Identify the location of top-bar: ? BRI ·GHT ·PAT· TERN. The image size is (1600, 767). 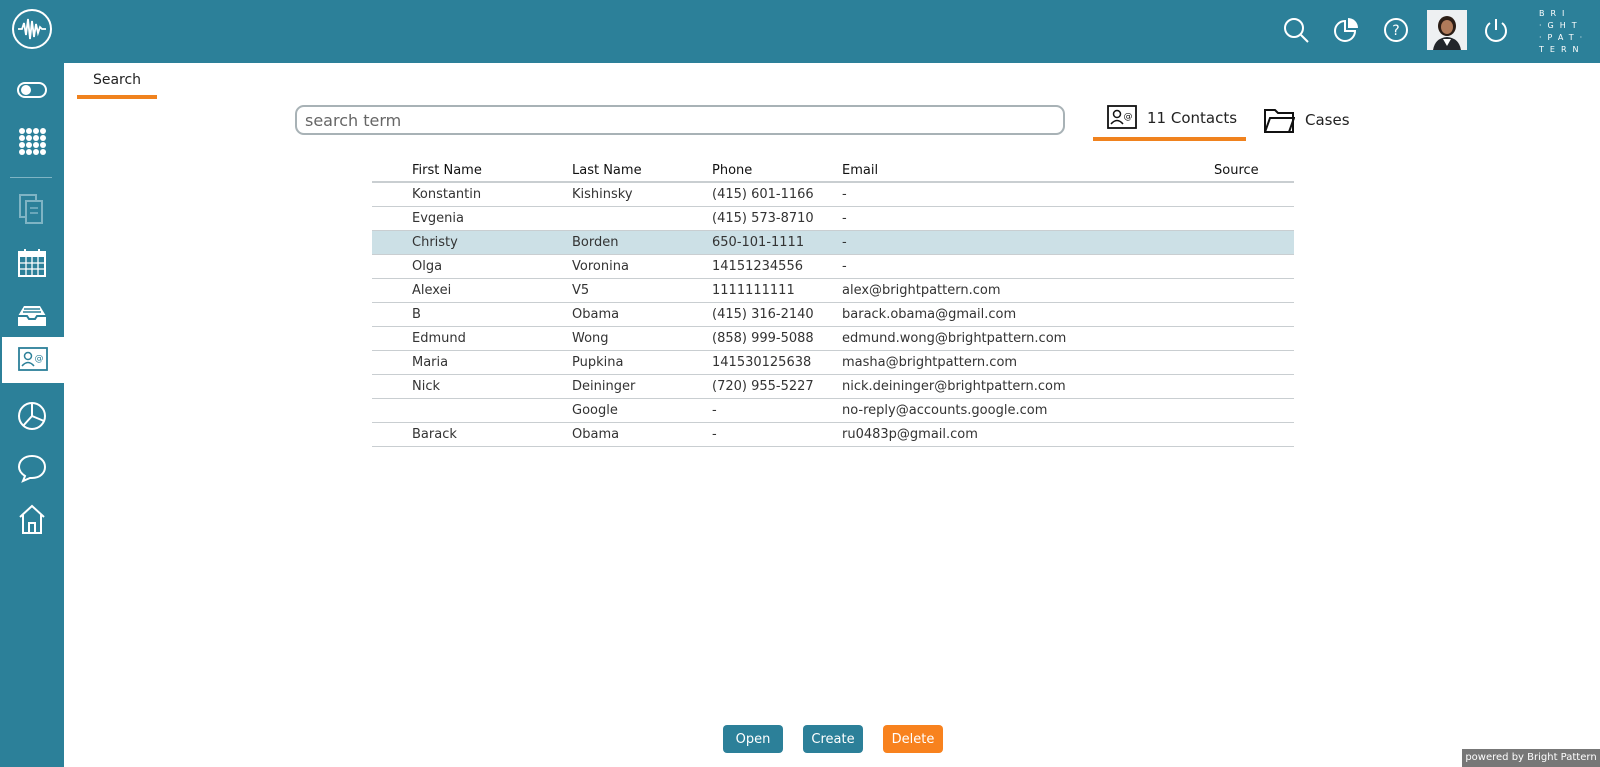
(800, 31).